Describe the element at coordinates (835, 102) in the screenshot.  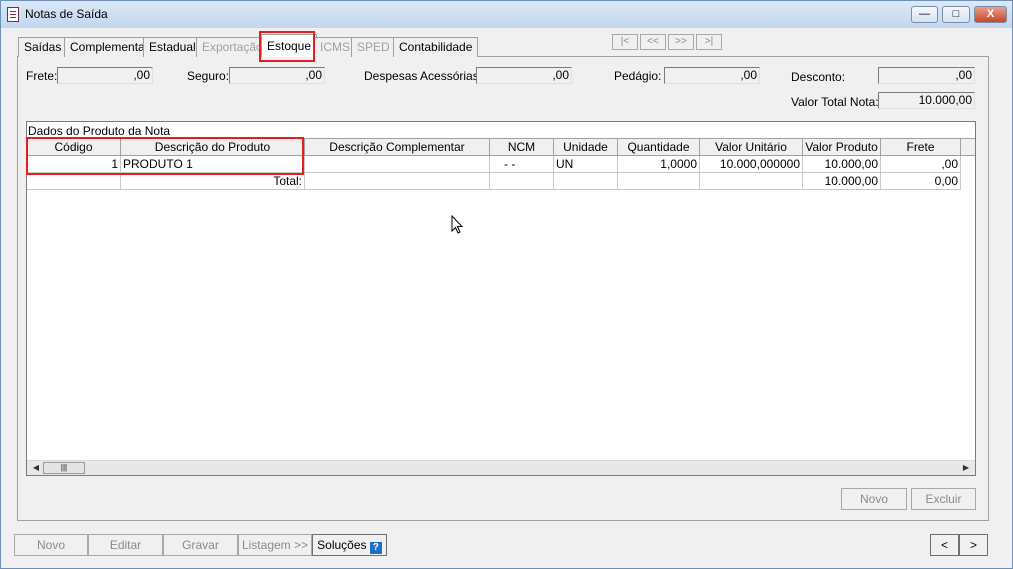
I see `valor-total-label: Valor Total Nota:` at that location.